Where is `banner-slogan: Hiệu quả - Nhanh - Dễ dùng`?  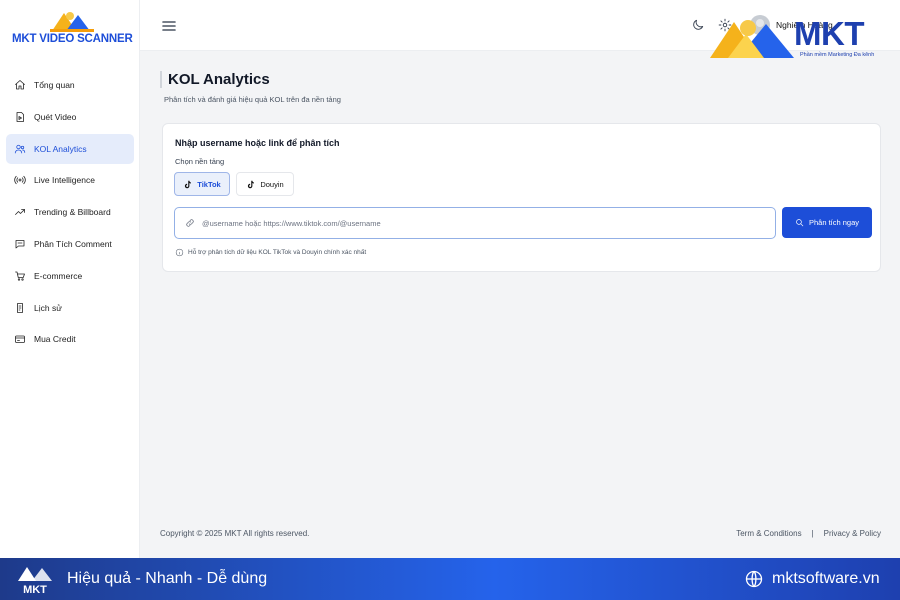 banner-slogan: Hiệu quả - Nhanh - Dễ dùng is located at coordinates (167, 578).